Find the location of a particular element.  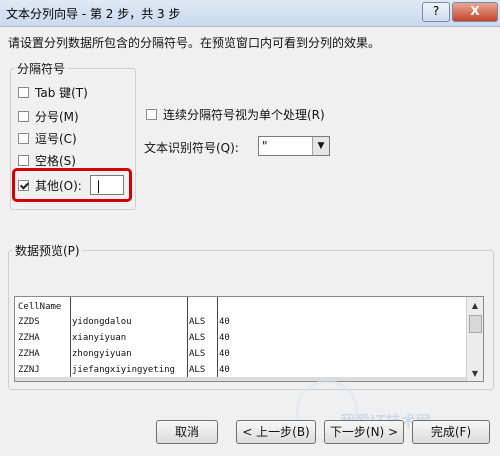

comma-checkbox: 逗号(C) is located at coordinates (47, 138).